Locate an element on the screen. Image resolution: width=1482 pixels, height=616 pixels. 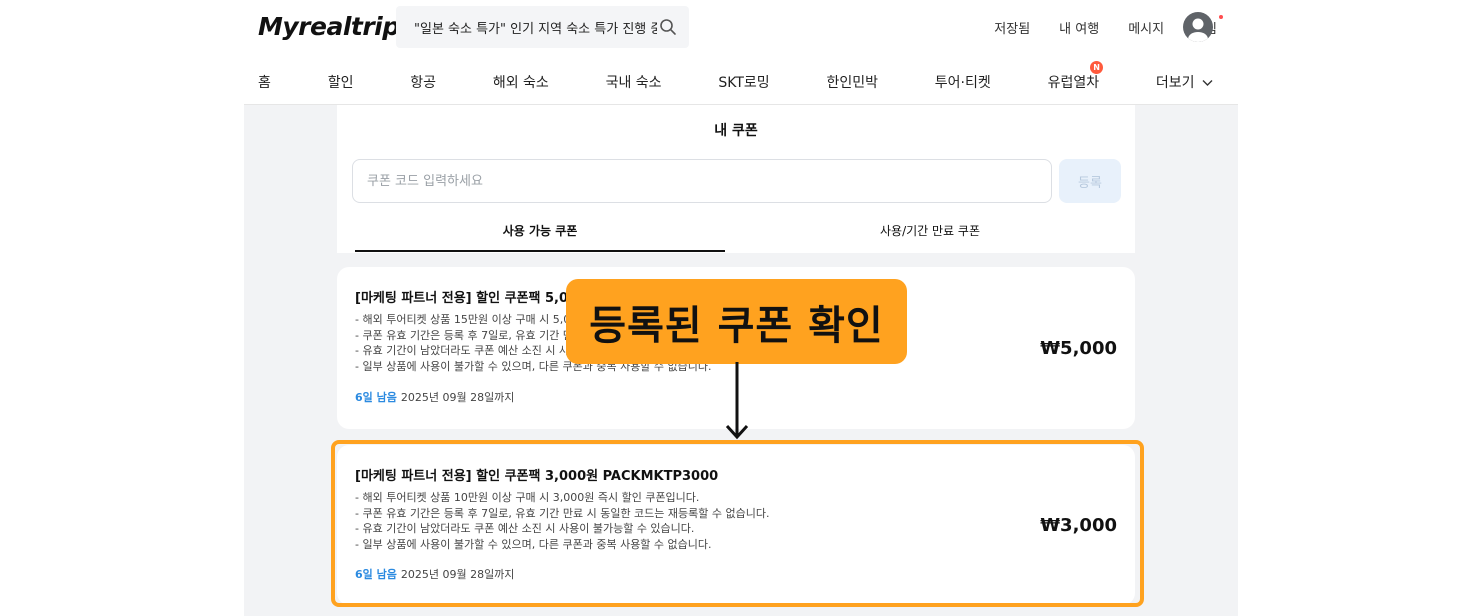
messages-link: 메시지 is located at coordinates (1146, 27).